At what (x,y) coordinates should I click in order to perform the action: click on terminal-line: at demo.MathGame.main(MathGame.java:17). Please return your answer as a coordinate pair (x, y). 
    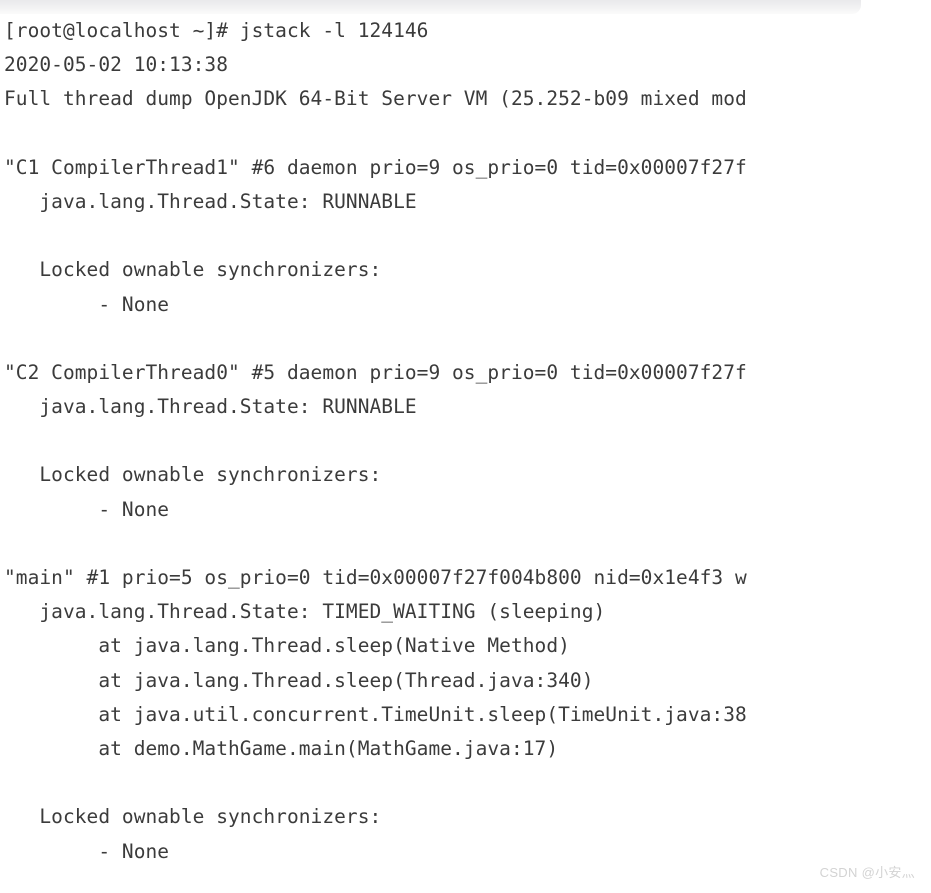
    Looking at the image, I should click on (281, 748).